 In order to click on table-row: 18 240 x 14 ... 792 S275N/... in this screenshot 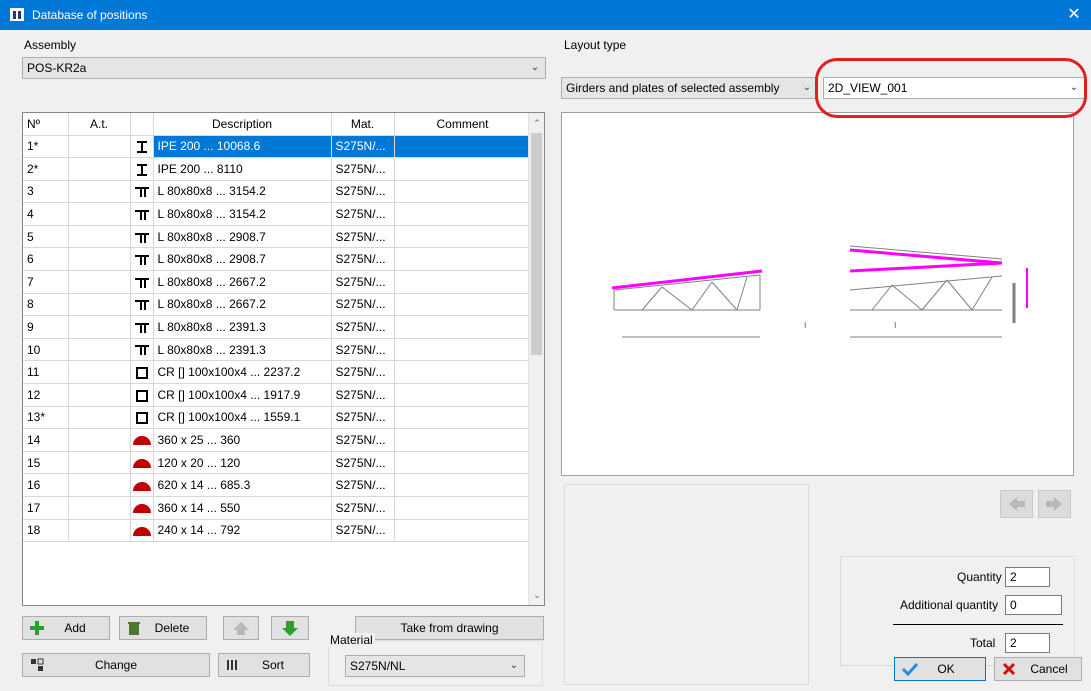, I will do `click(277, 531)`.